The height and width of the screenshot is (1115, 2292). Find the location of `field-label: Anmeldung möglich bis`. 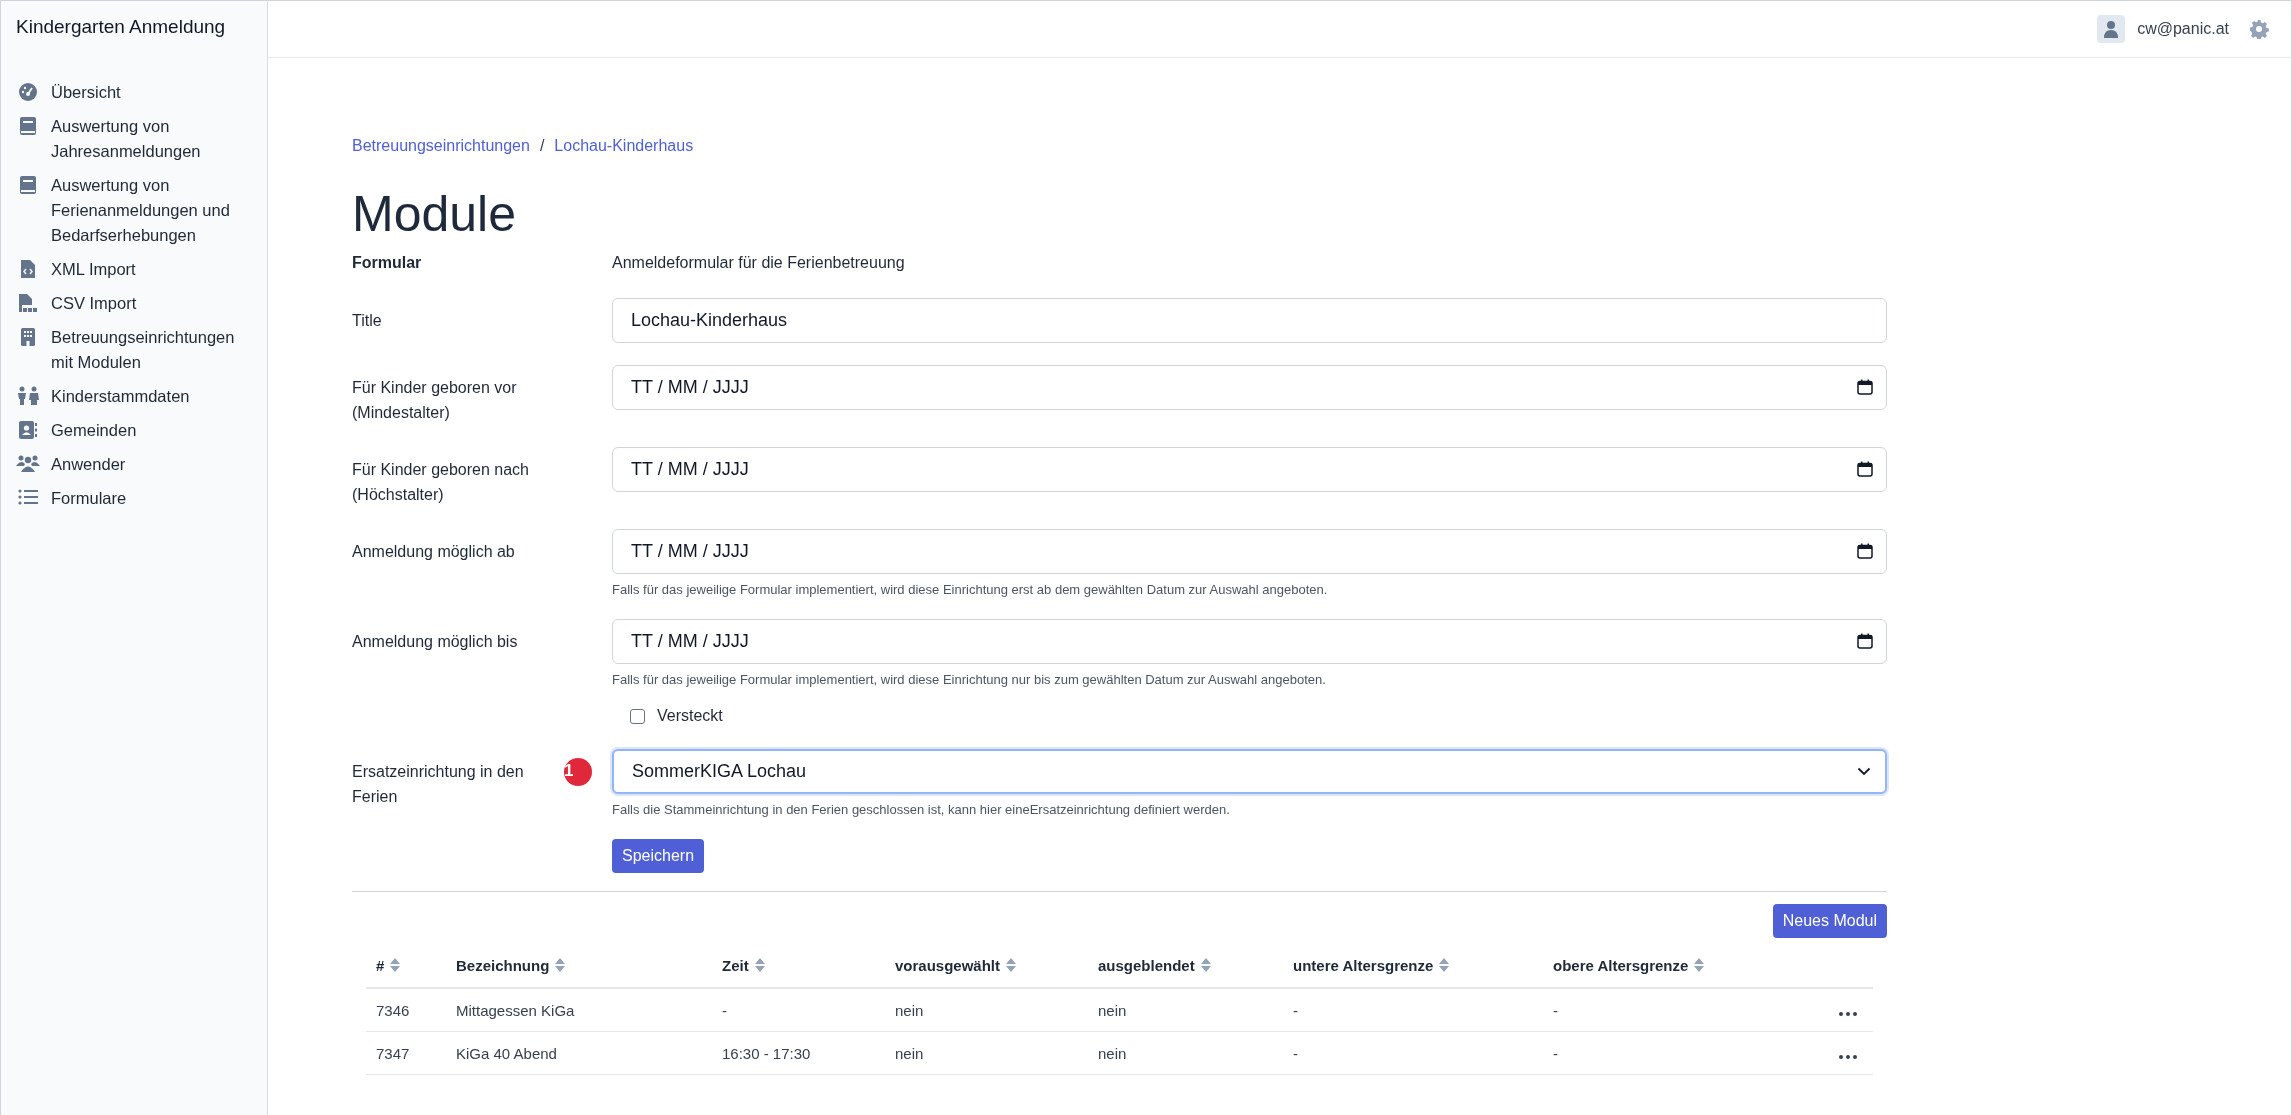

field-label: Anmeldung möglich bis is located at coordinates (435, 642).